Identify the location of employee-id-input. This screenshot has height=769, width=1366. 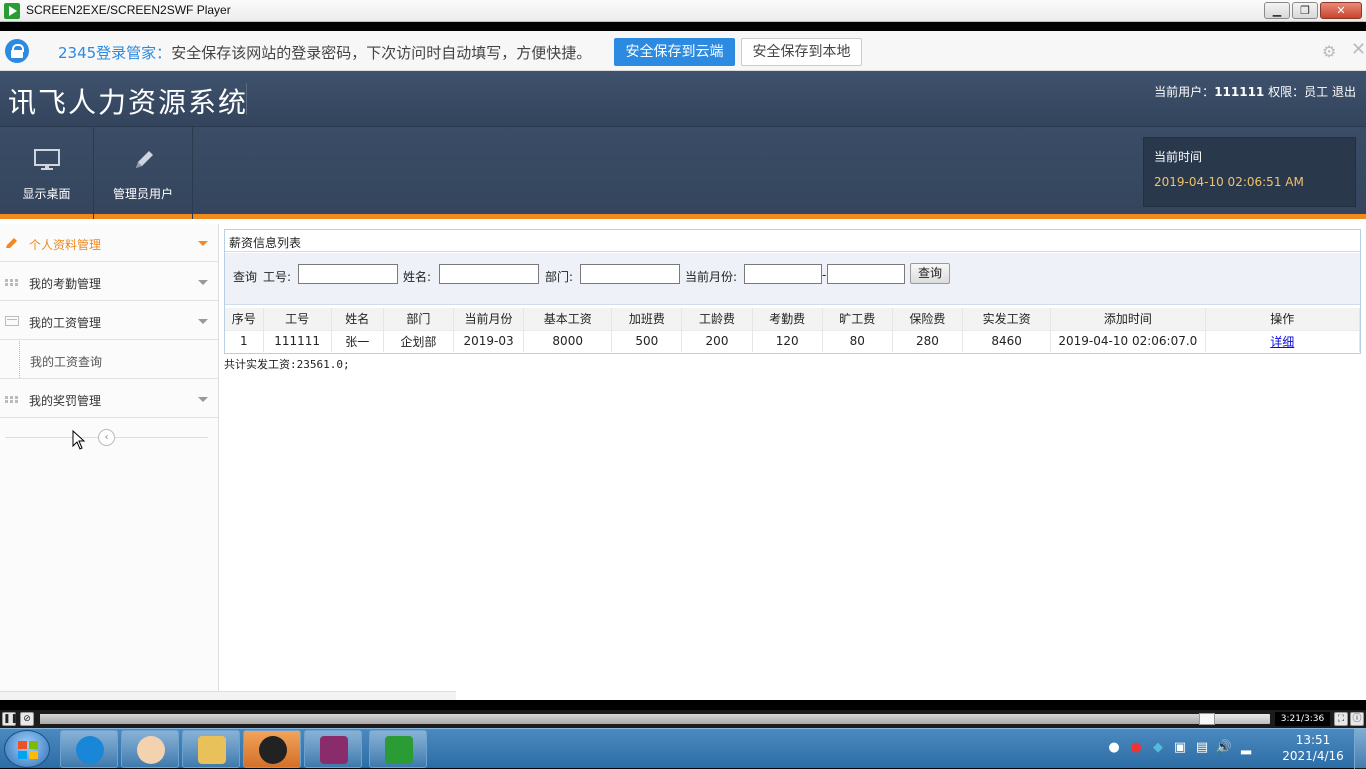
(348, 274).